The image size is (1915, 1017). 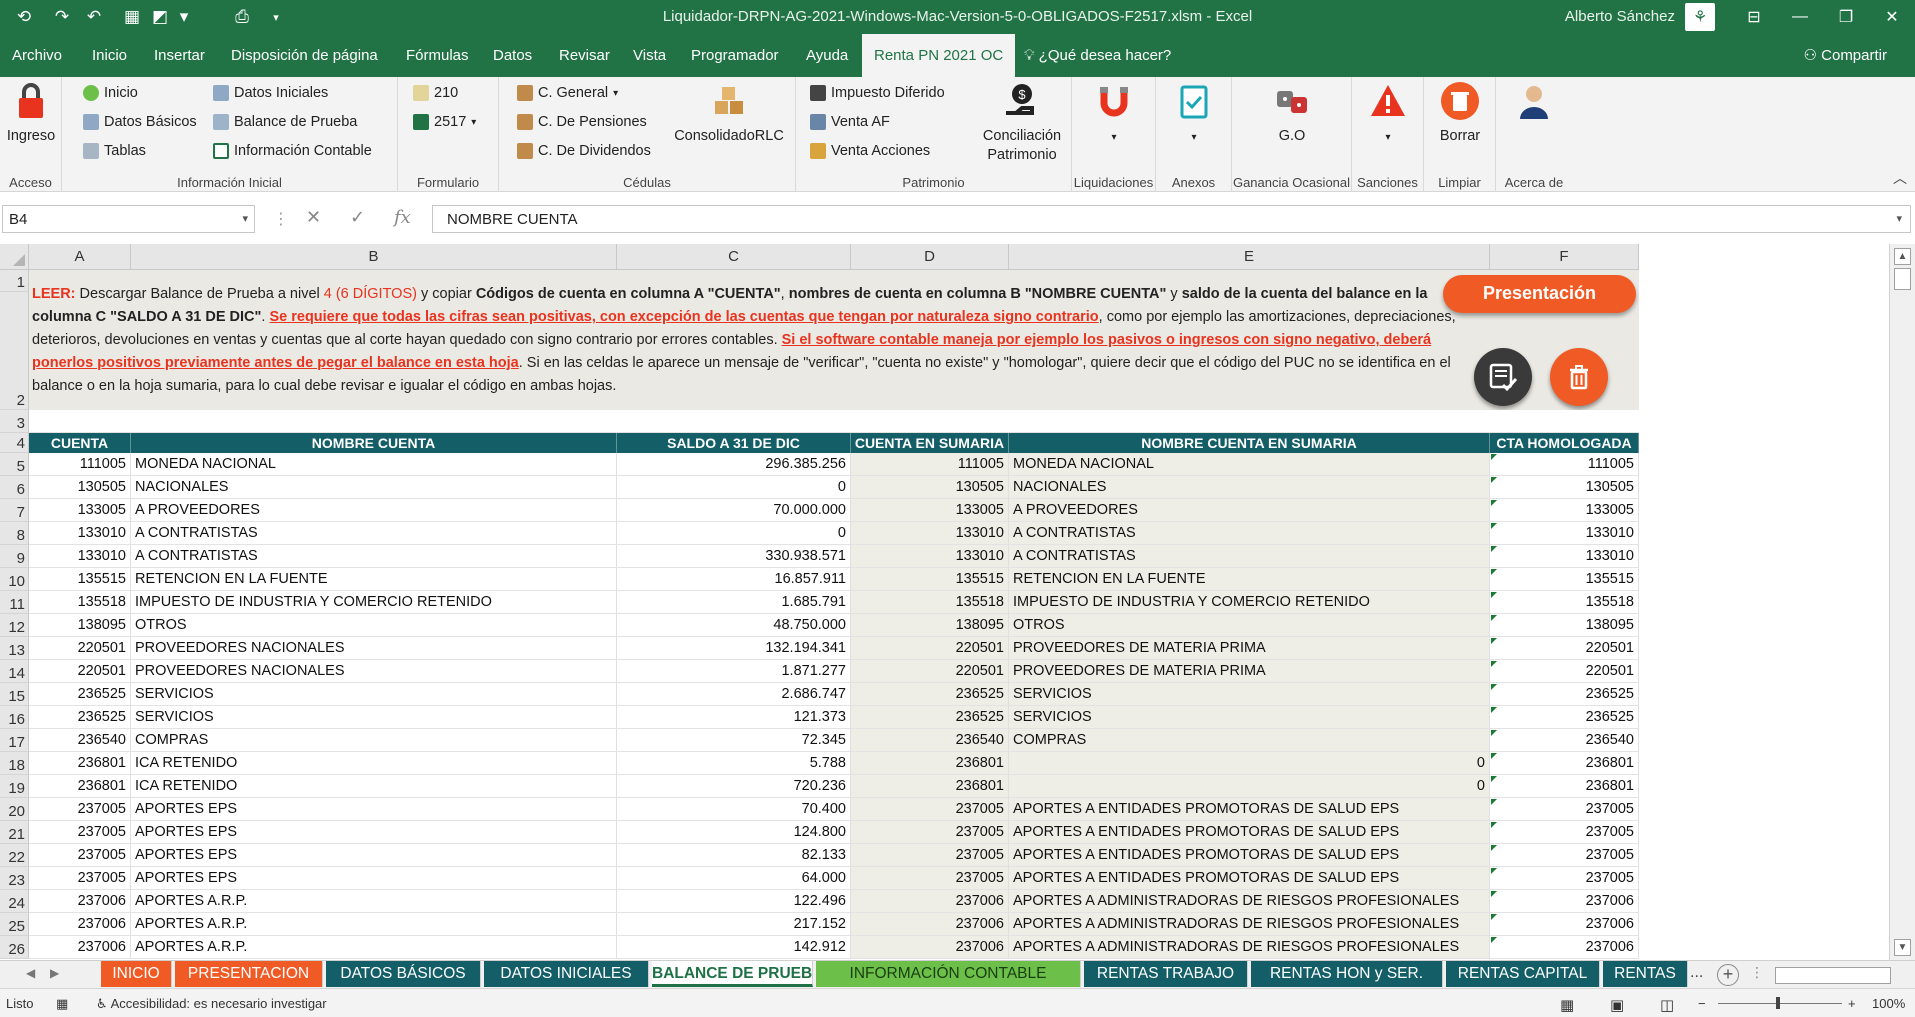 I want to click on cell-cta-homologada: 237005, so click(x=1564, y=809).